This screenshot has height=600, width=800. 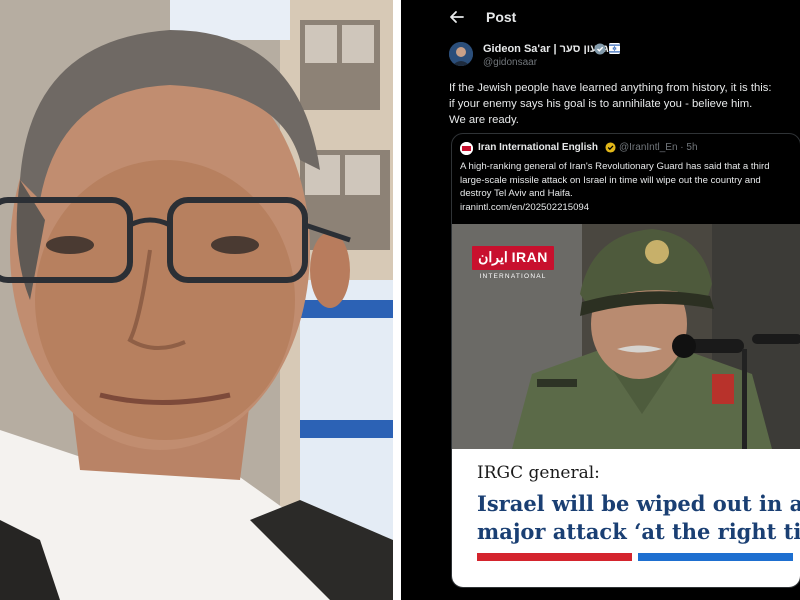 I want to click on page-title: Post, so click(x=501, y=17).